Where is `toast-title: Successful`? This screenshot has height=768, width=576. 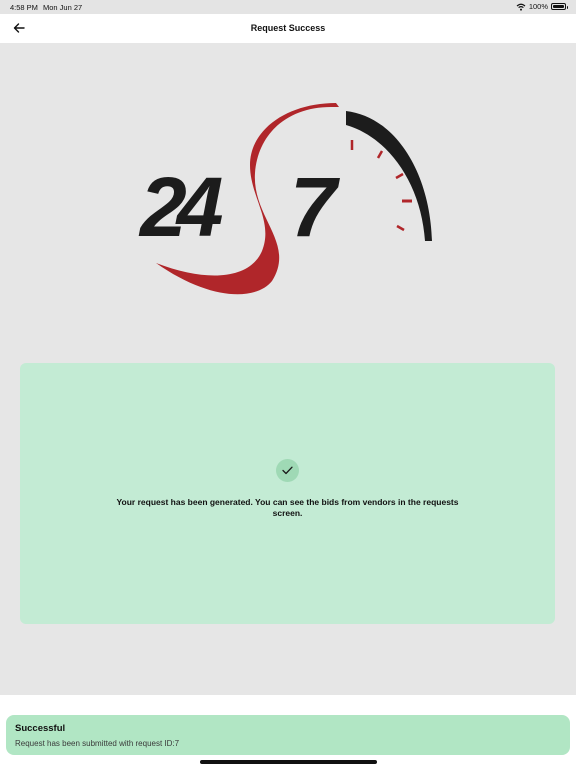
toast-title: Successful is located at coordinates (40, 728).